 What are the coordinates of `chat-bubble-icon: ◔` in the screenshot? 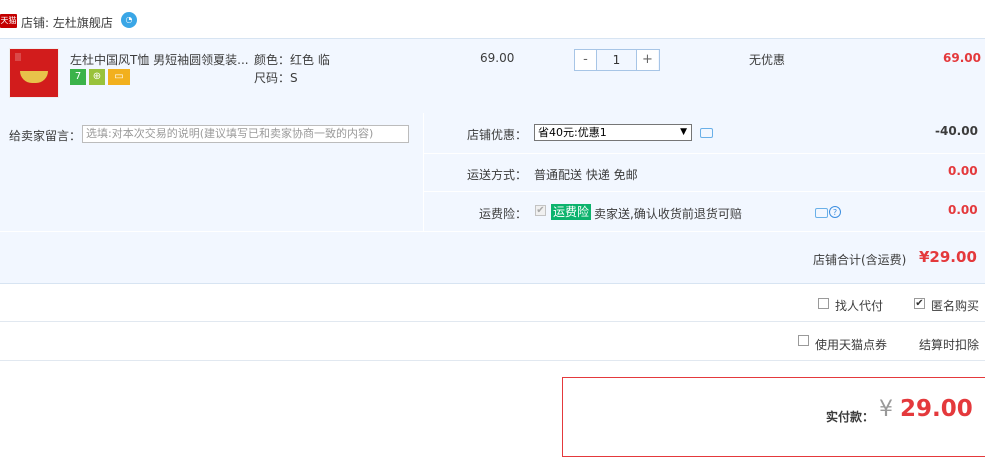 It's located at (129, 20).